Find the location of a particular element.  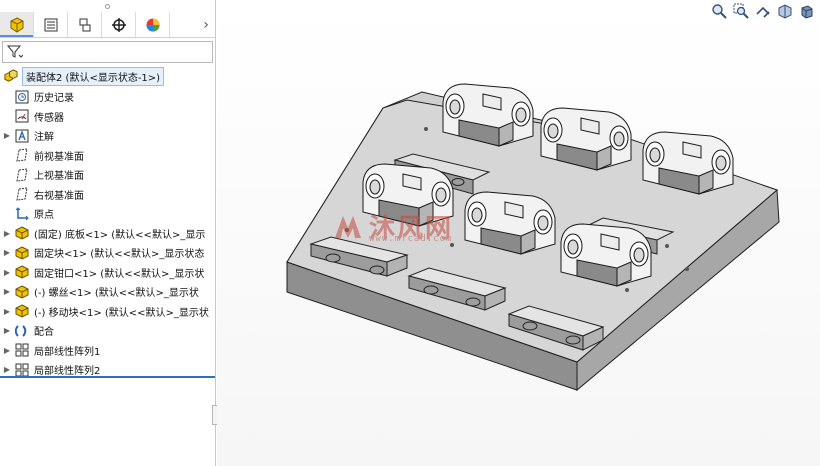

tab-property-manager is located at coordinates (51, 24).